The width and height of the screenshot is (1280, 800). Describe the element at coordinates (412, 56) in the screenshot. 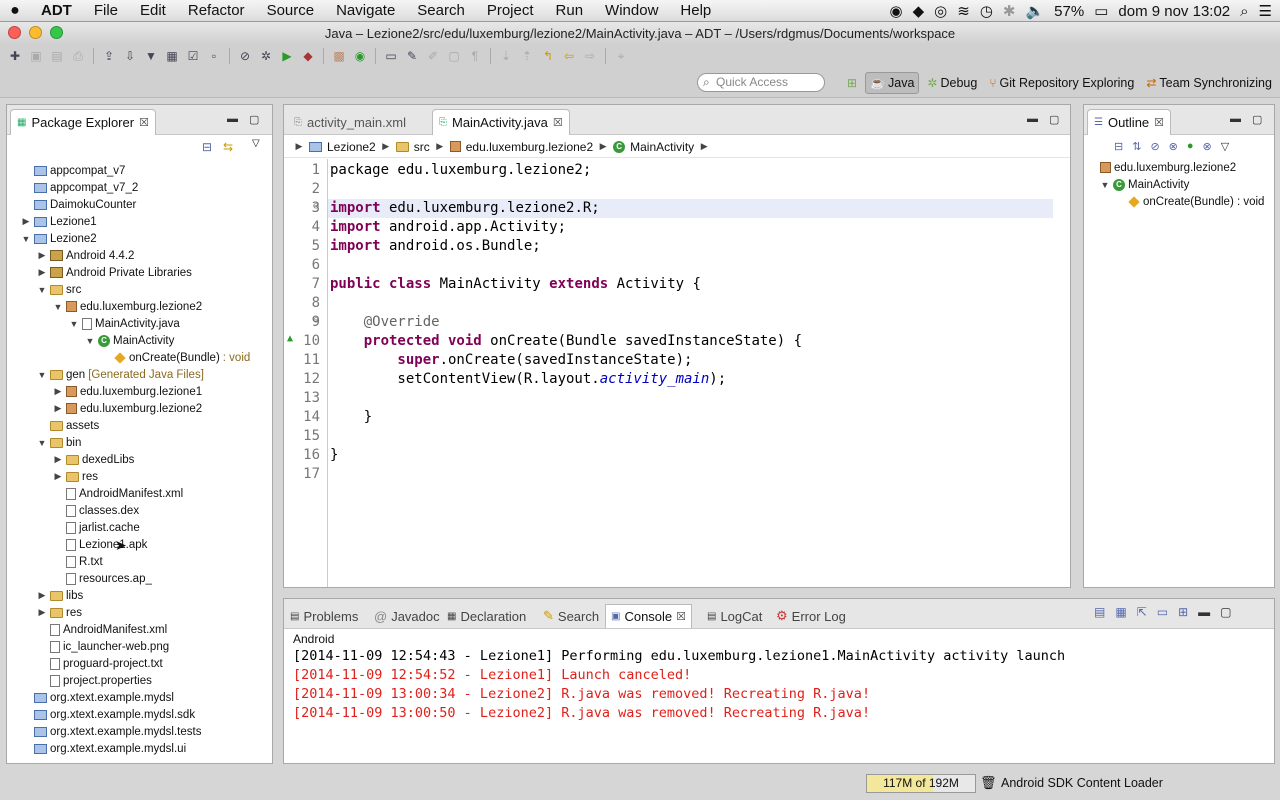

I see `search-tool-icon: ✎` at that location.